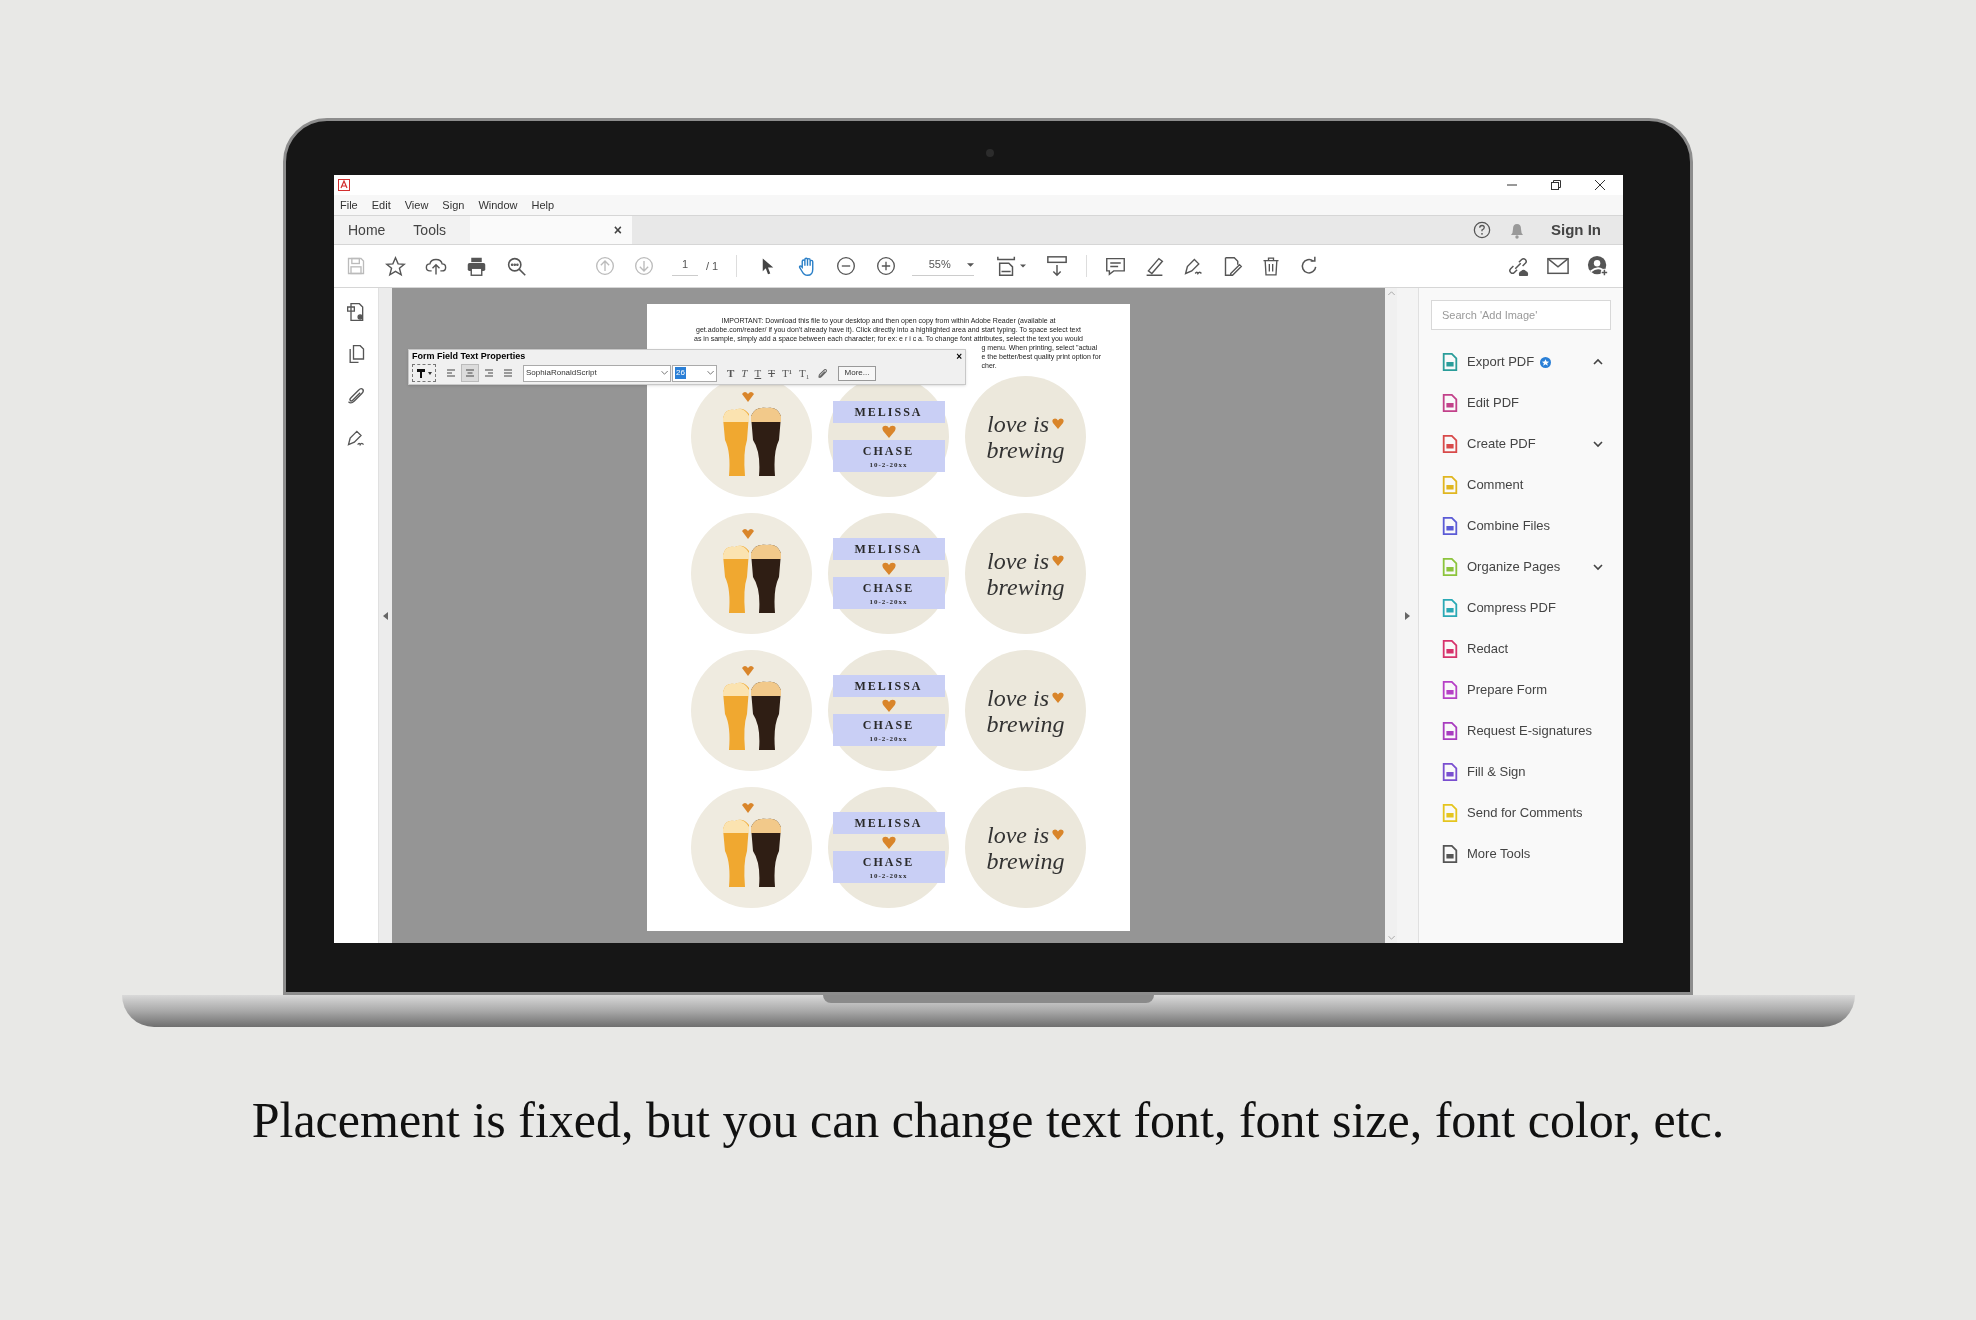  What do you see at coordinates (508, 373) in the screenshot?
I see `justify-icon` at bounding box center [508, 373].